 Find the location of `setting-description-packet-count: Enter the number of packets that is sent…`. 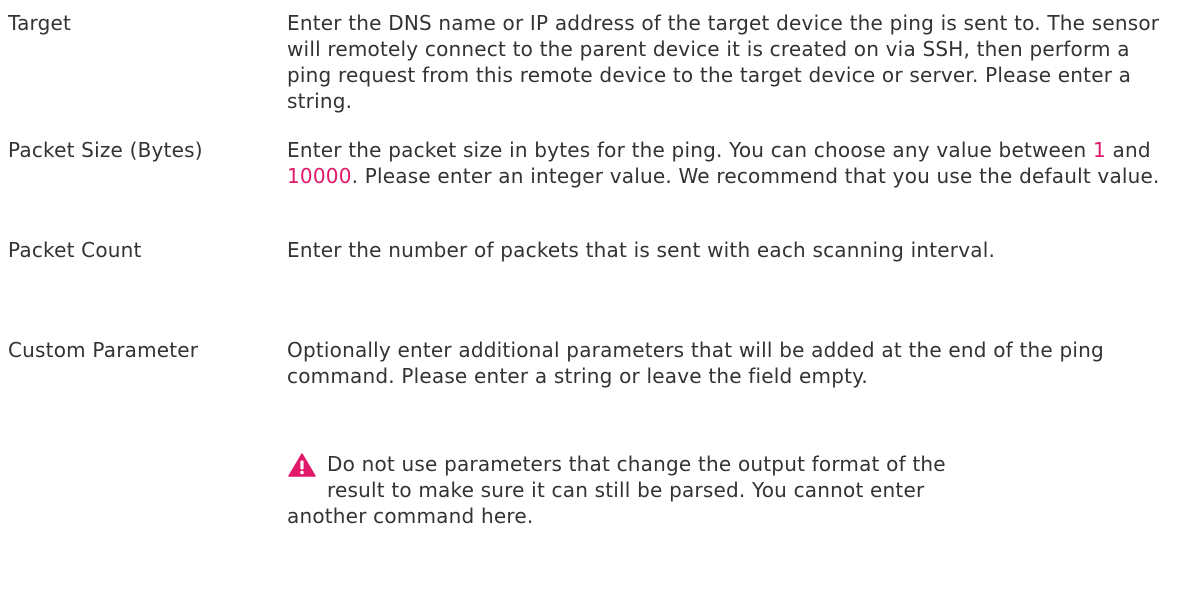

setting-description-packet-count: Enter the number of packets that is sent… is located at coordinates (641, 250).